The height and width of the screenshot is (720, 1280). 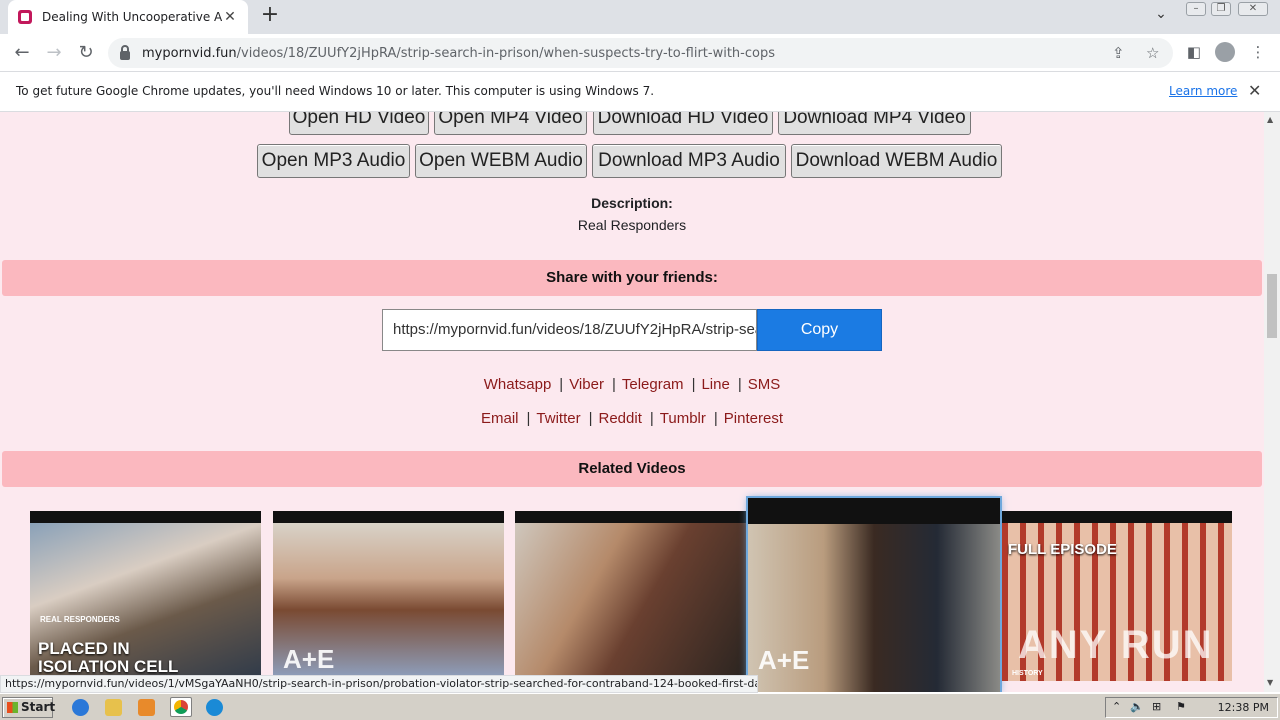 What do you see at coordinates (1253, 9) in the screenshot?
I see `window-close-icon: ✕` at bounding box center [1253, 9].